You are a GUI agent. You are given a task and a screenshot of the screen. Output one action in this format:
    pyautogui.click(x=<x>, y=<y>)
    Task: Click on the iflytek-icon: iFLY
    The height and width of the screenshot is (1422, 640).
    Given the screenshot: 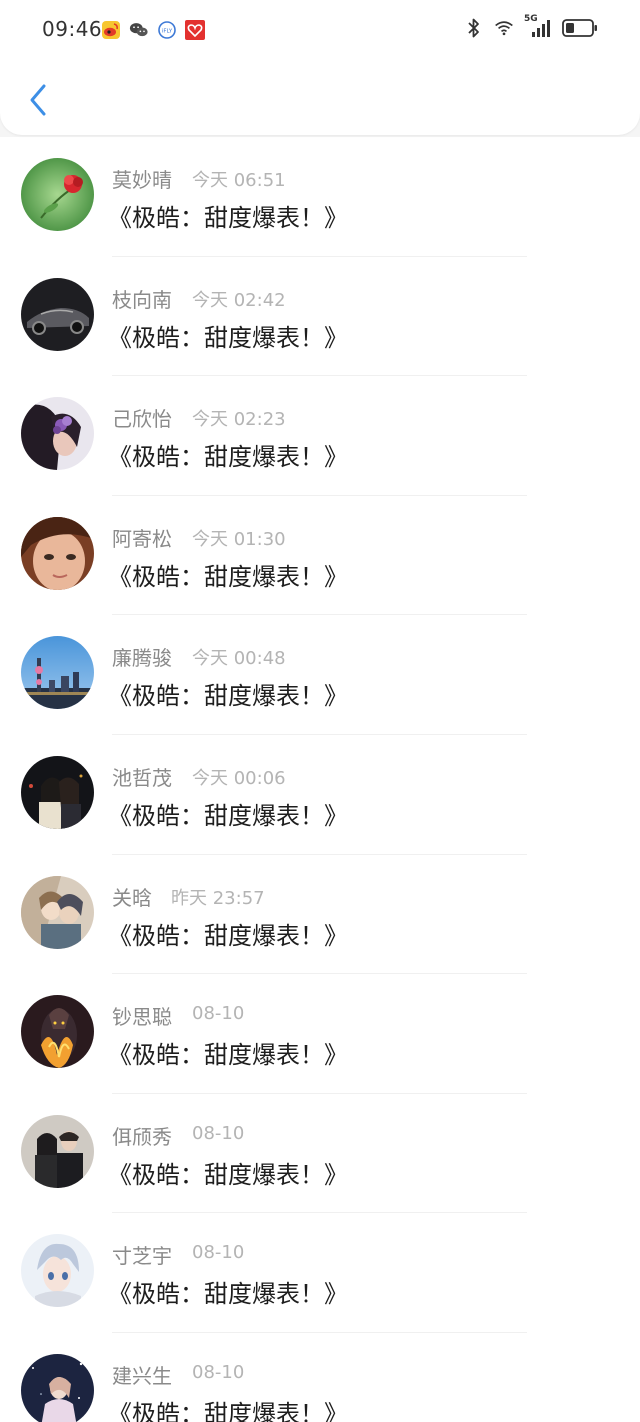 What is the action you would take?
    pyautogui.click(x=167, y=30)
    